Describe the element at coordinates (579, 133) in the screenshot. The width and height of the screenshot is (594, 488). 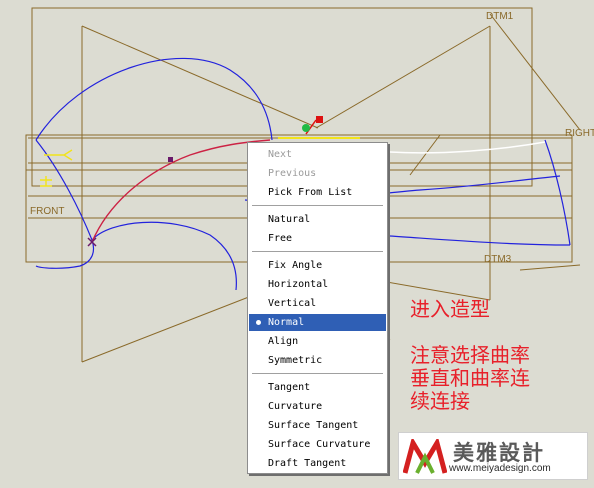
I see `datum-label-right: RIGHT` at that location.